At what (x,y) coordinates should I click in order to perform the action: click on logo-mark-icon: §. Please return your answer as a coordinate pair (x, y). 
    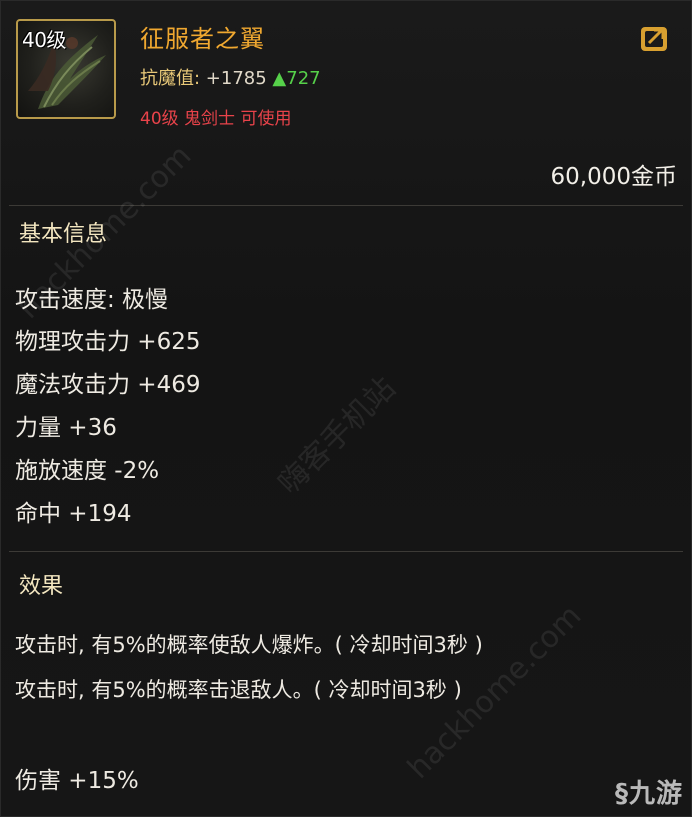
    Looking at the image, I should click on (621, 794).